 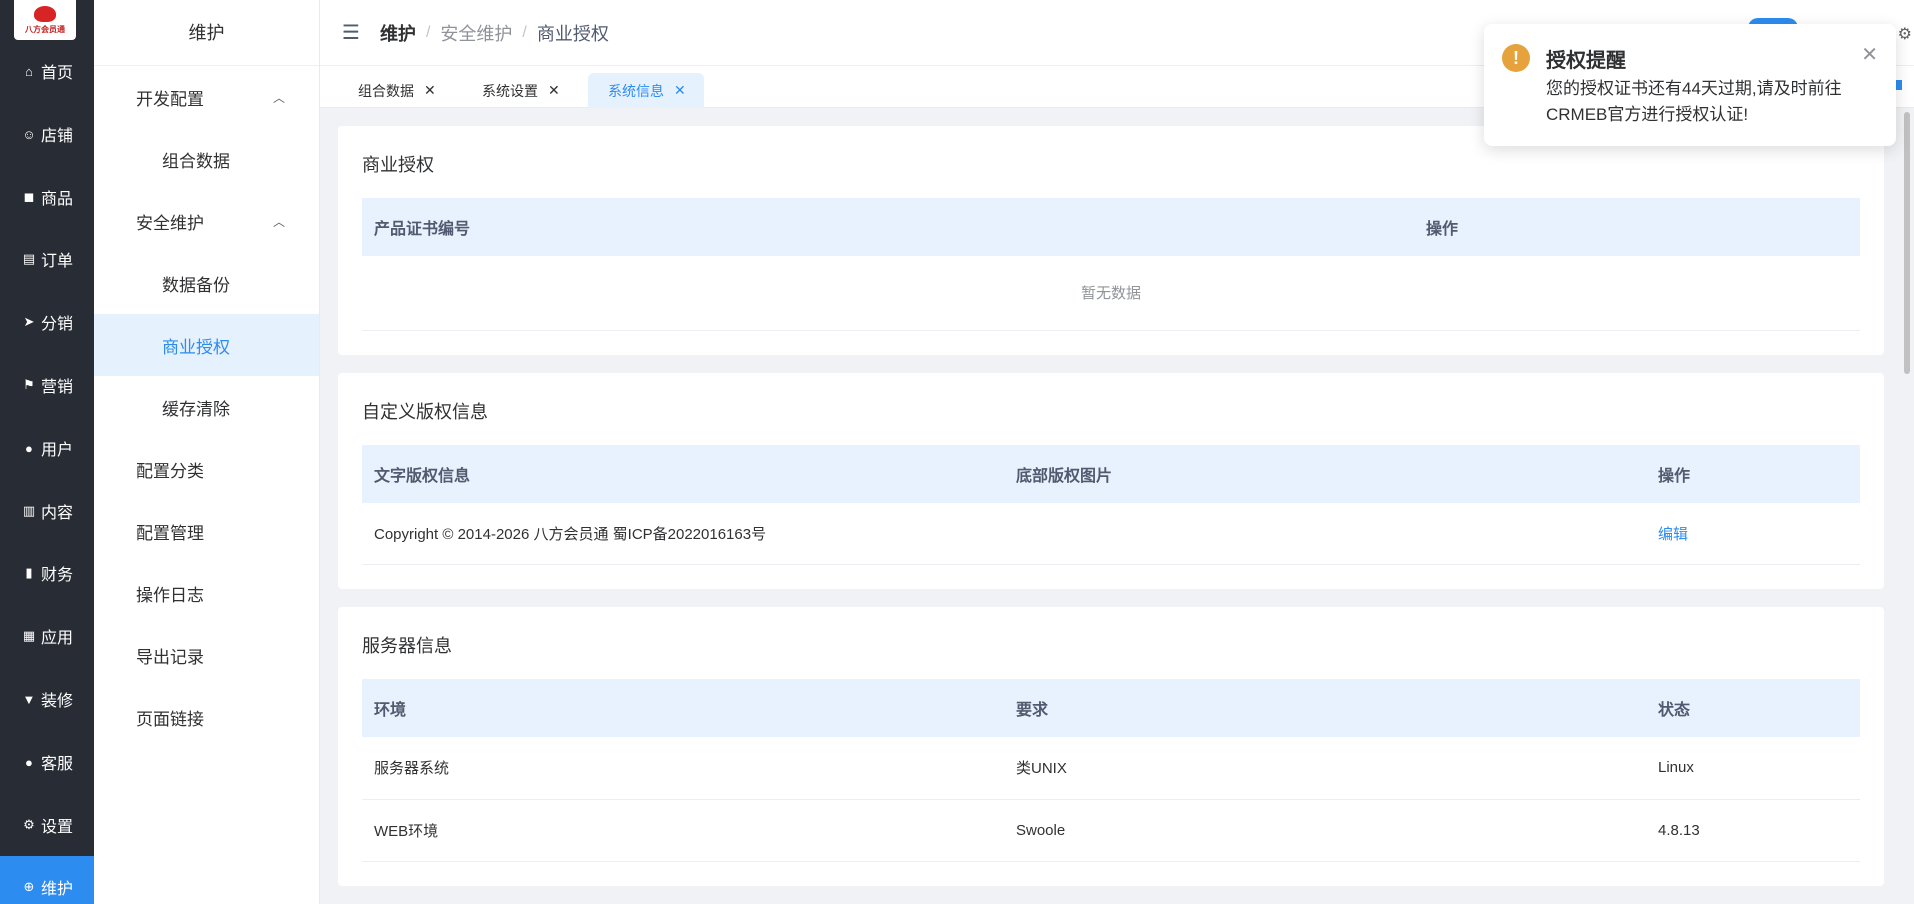 I want to click on tab-system-info: 系统信息 ✕, so click(x=646, y=90).